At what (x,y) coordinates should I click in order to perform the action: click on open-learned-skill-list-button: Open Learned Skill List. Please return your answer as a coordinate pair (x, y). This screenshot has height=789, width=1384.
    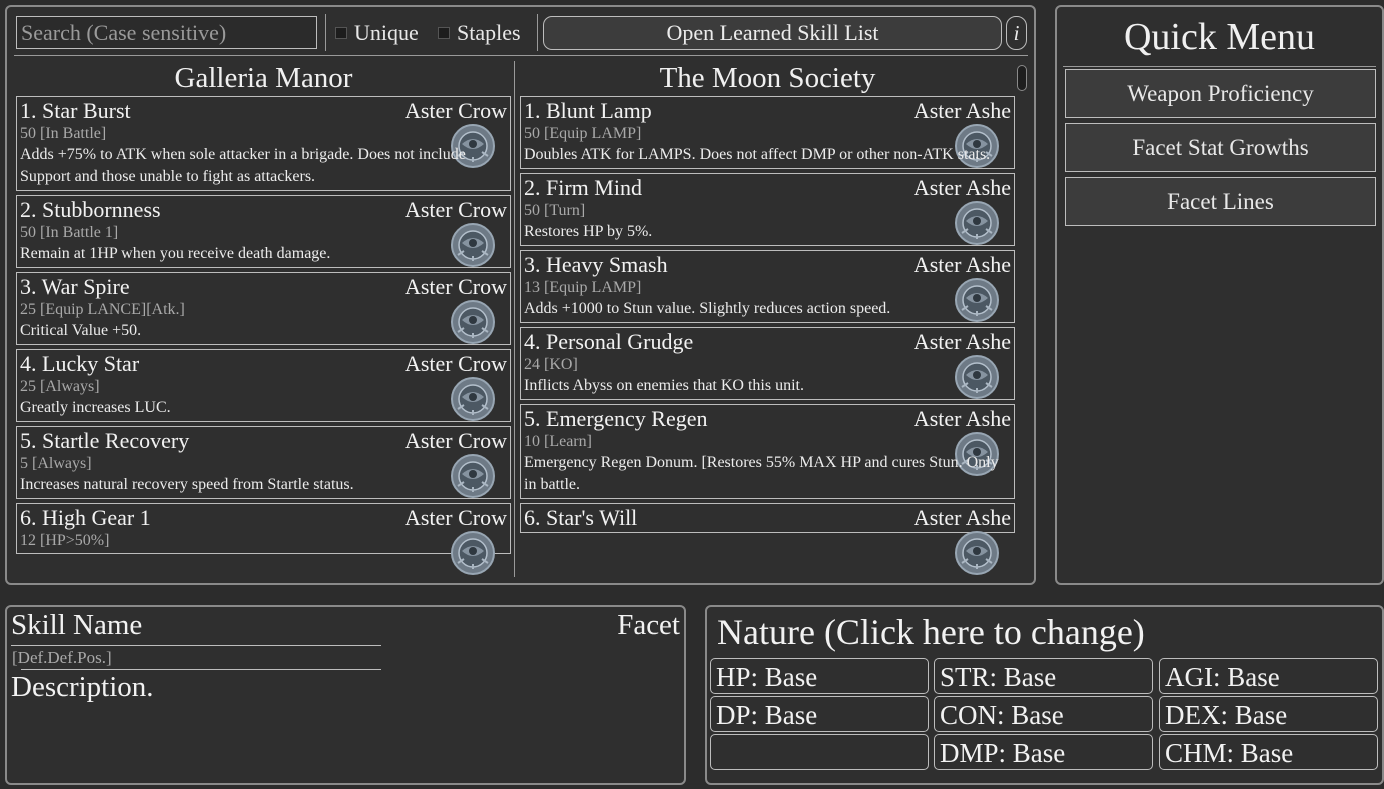
    Looking at the image, I should click on (772, 33).